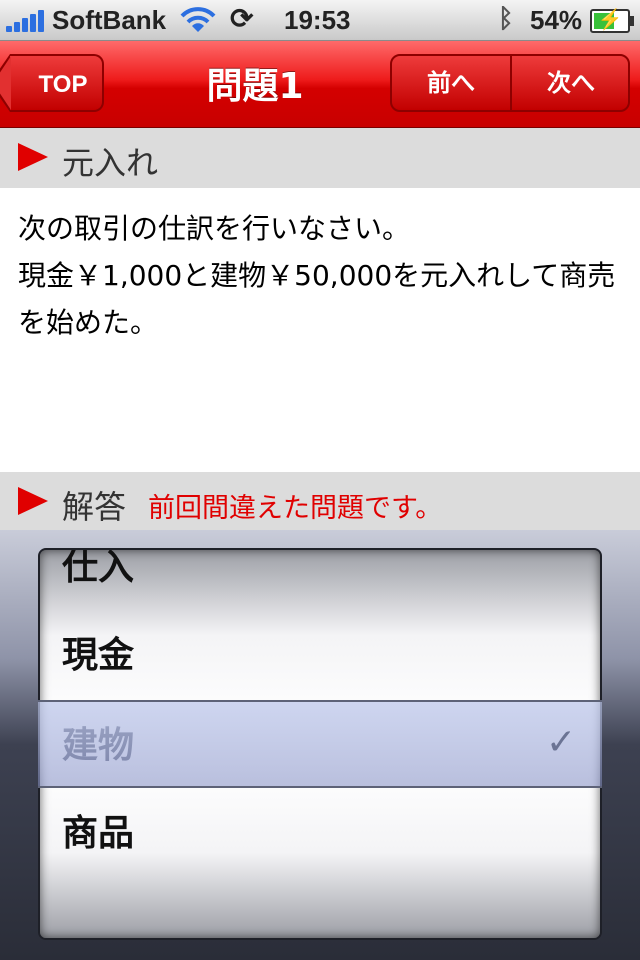 This screenshot has height=960, width=640. I want to click on carrier-name: SoftBank, so click(109, 20).